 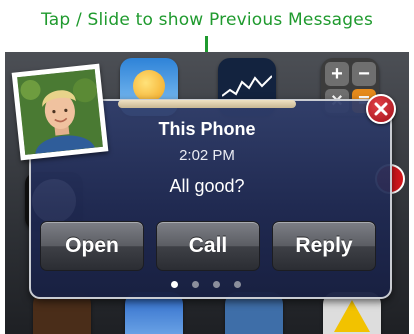 What do you see at coordinates (381, 109) in the screenshot?
I see `close-icon` at bounding box center [381, 109].